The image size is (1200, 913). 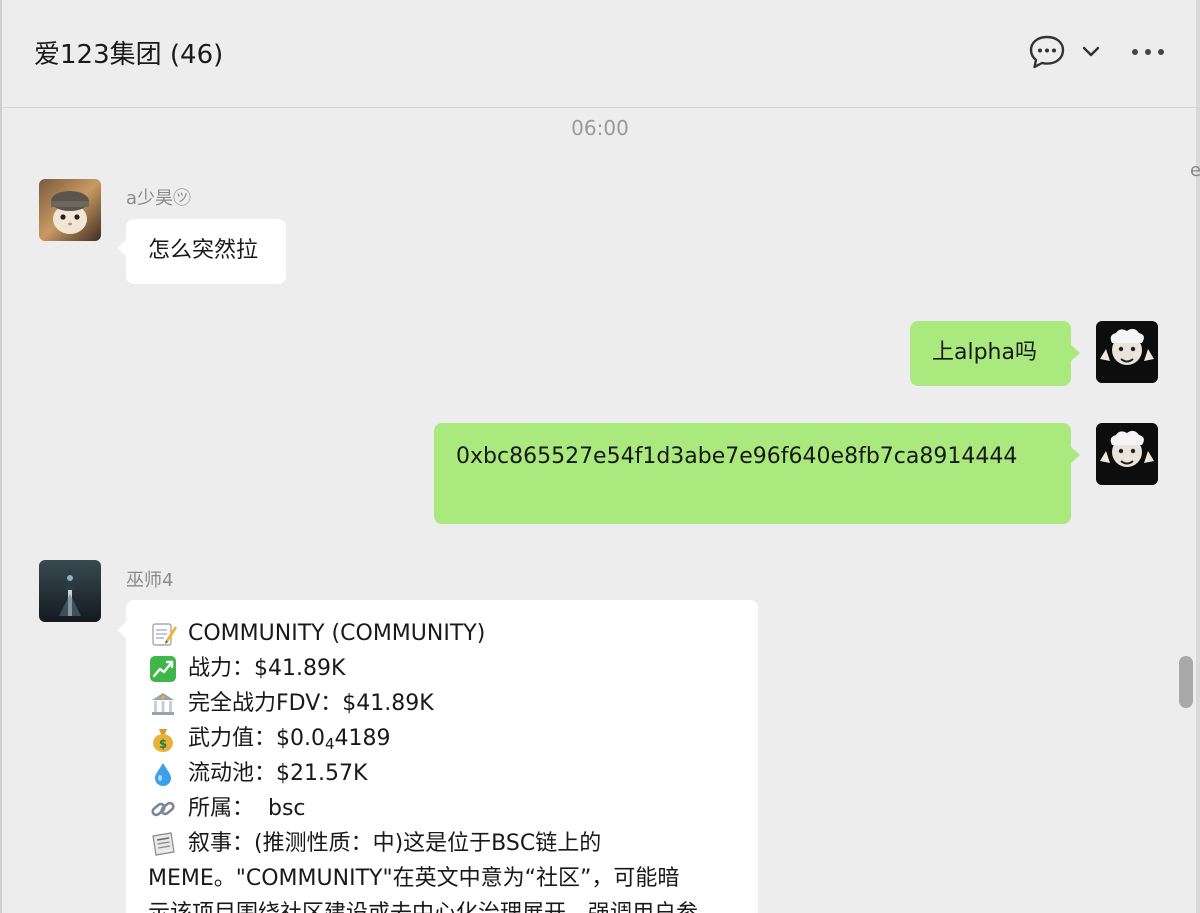 I want to click on price-zero-count: 4, so click(x=330, y=744).